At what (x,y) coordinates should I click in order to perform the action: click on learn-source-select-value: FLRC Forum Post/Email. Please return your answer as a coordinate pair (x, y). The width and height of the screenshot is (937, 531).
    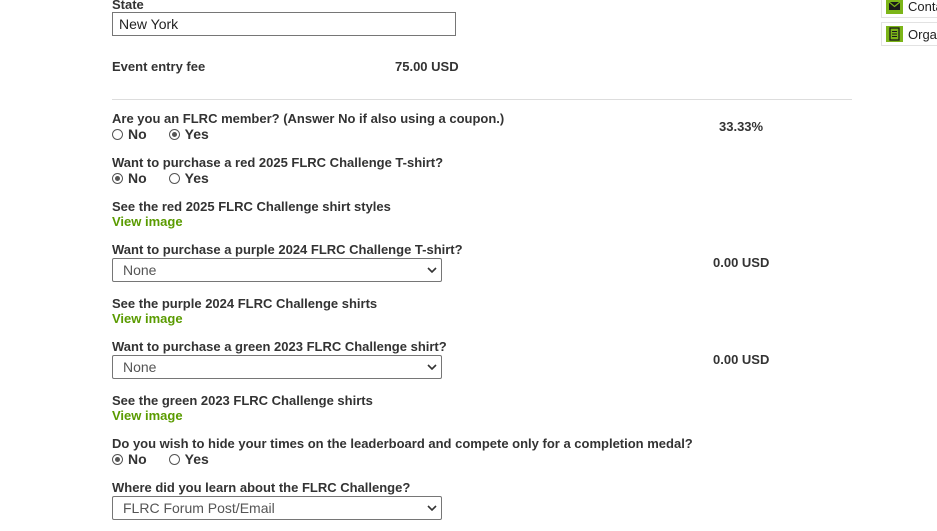
    Looking at the image, I should click on (199, 508).